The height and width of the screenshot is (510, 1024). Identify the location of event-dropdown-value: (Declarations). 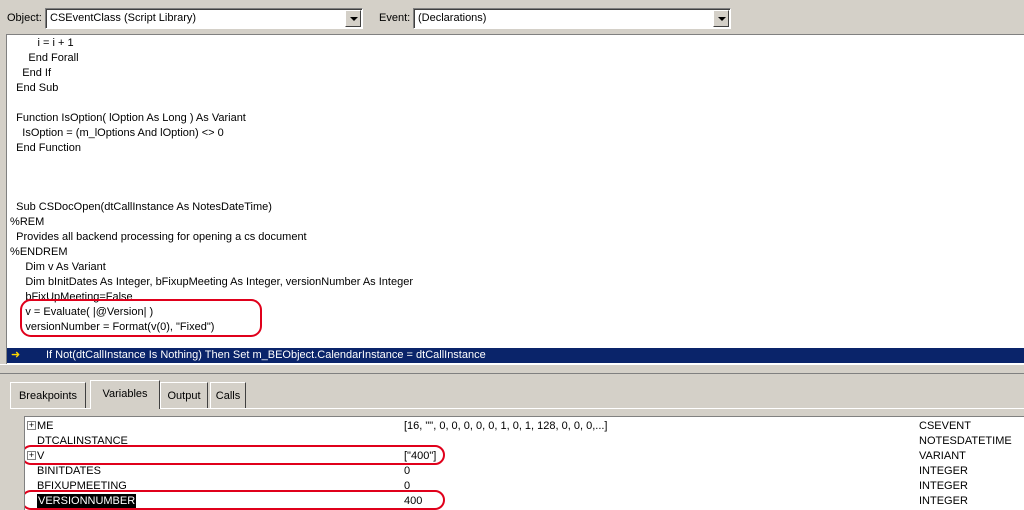
(452, 18).